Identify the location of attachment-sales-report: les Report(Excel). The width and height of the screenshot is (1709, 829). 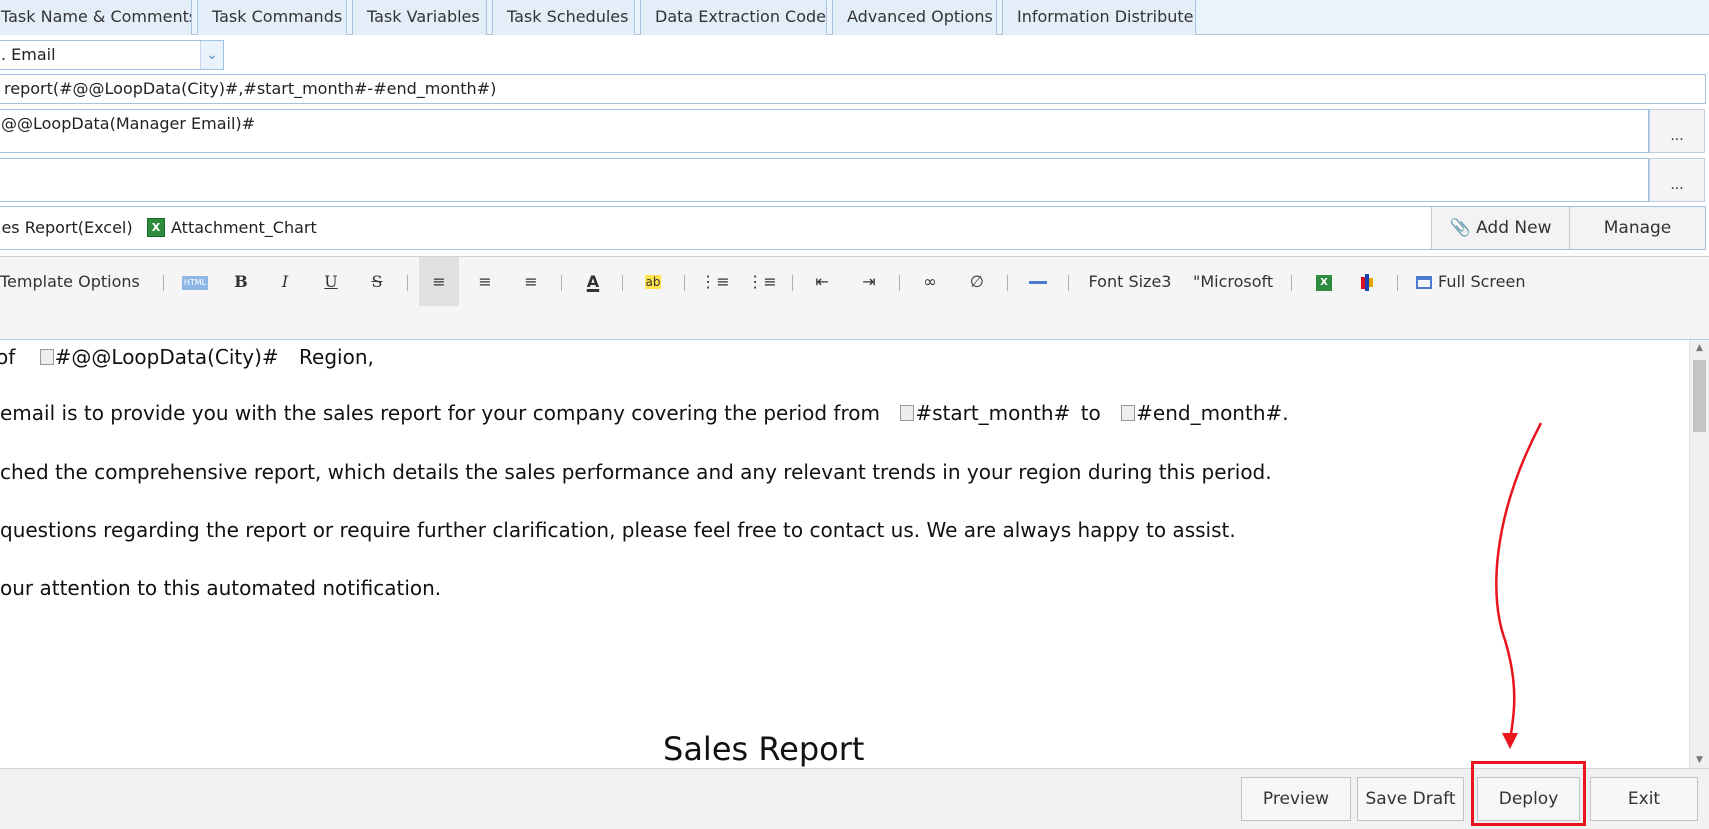
(66, 228).